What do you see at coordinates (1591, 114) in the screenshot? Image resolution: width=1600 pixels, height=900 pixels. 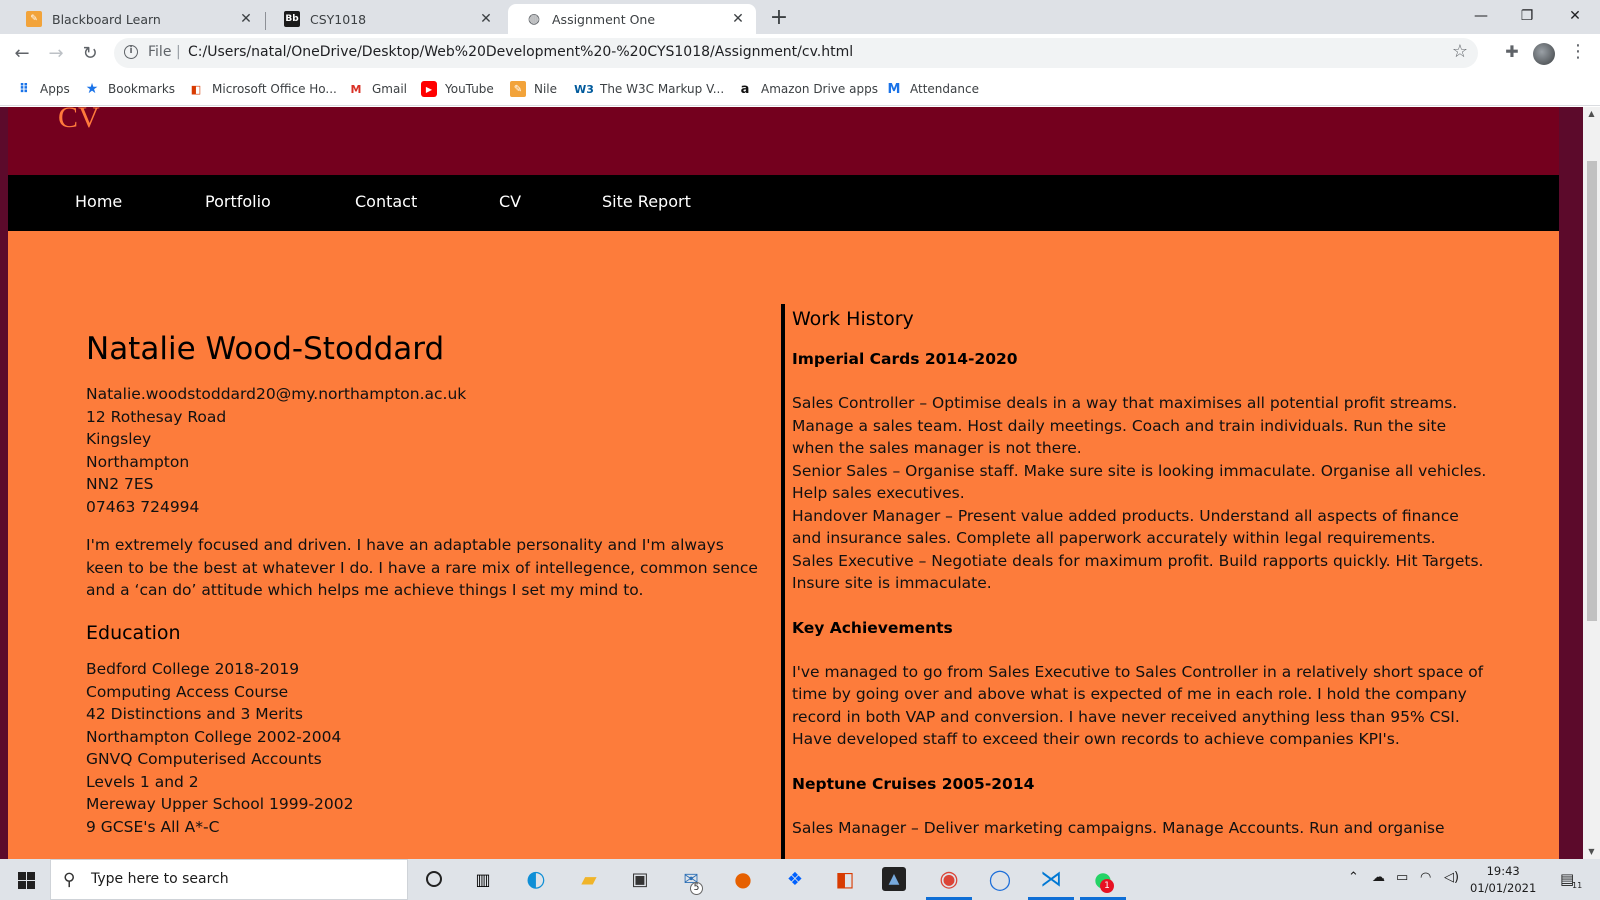 I see `scroll-up-icon: ▲` at bounding box center [1591, 114].